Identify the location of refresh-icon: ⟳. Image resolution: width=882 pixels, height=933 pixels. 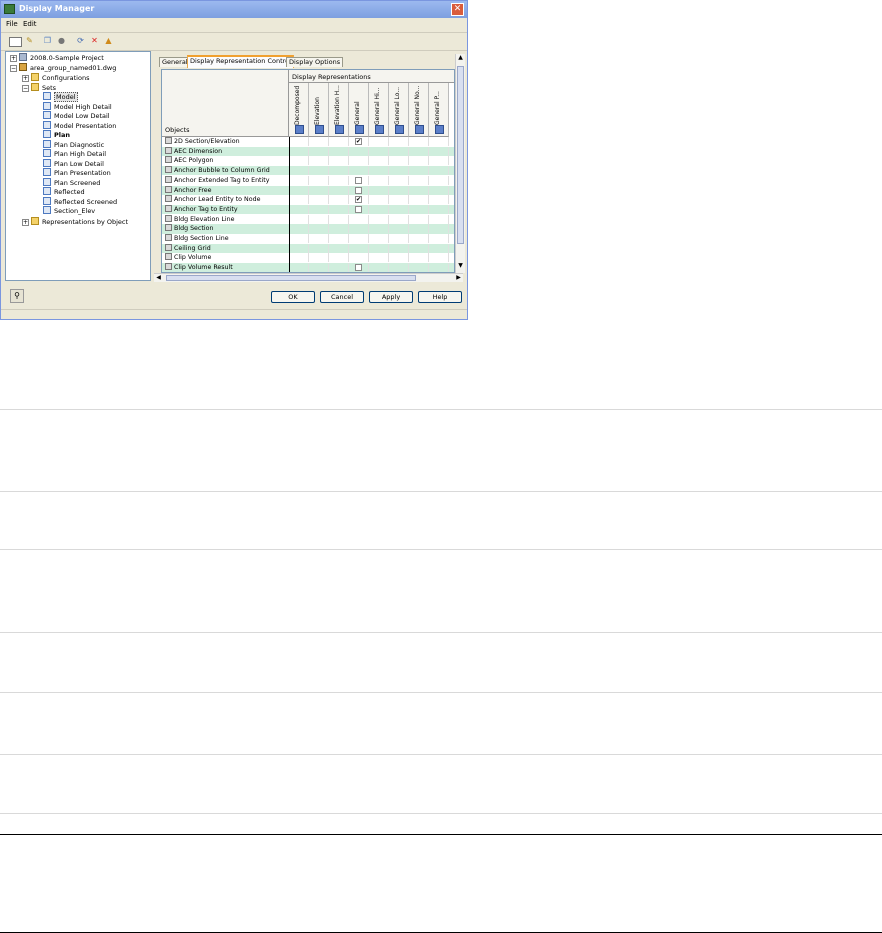
(80, 41).